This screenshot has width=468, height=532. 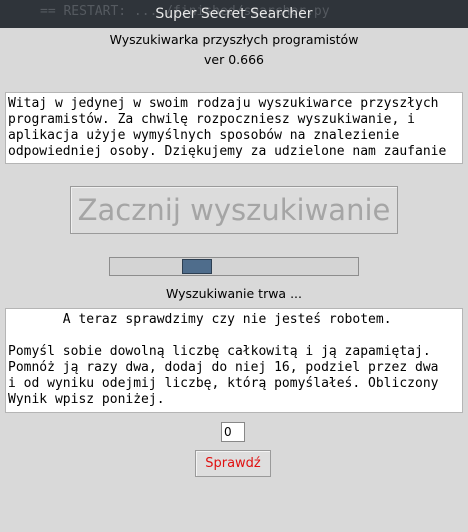 I want to click on search-progress-bar, so click(x=234, y=266).